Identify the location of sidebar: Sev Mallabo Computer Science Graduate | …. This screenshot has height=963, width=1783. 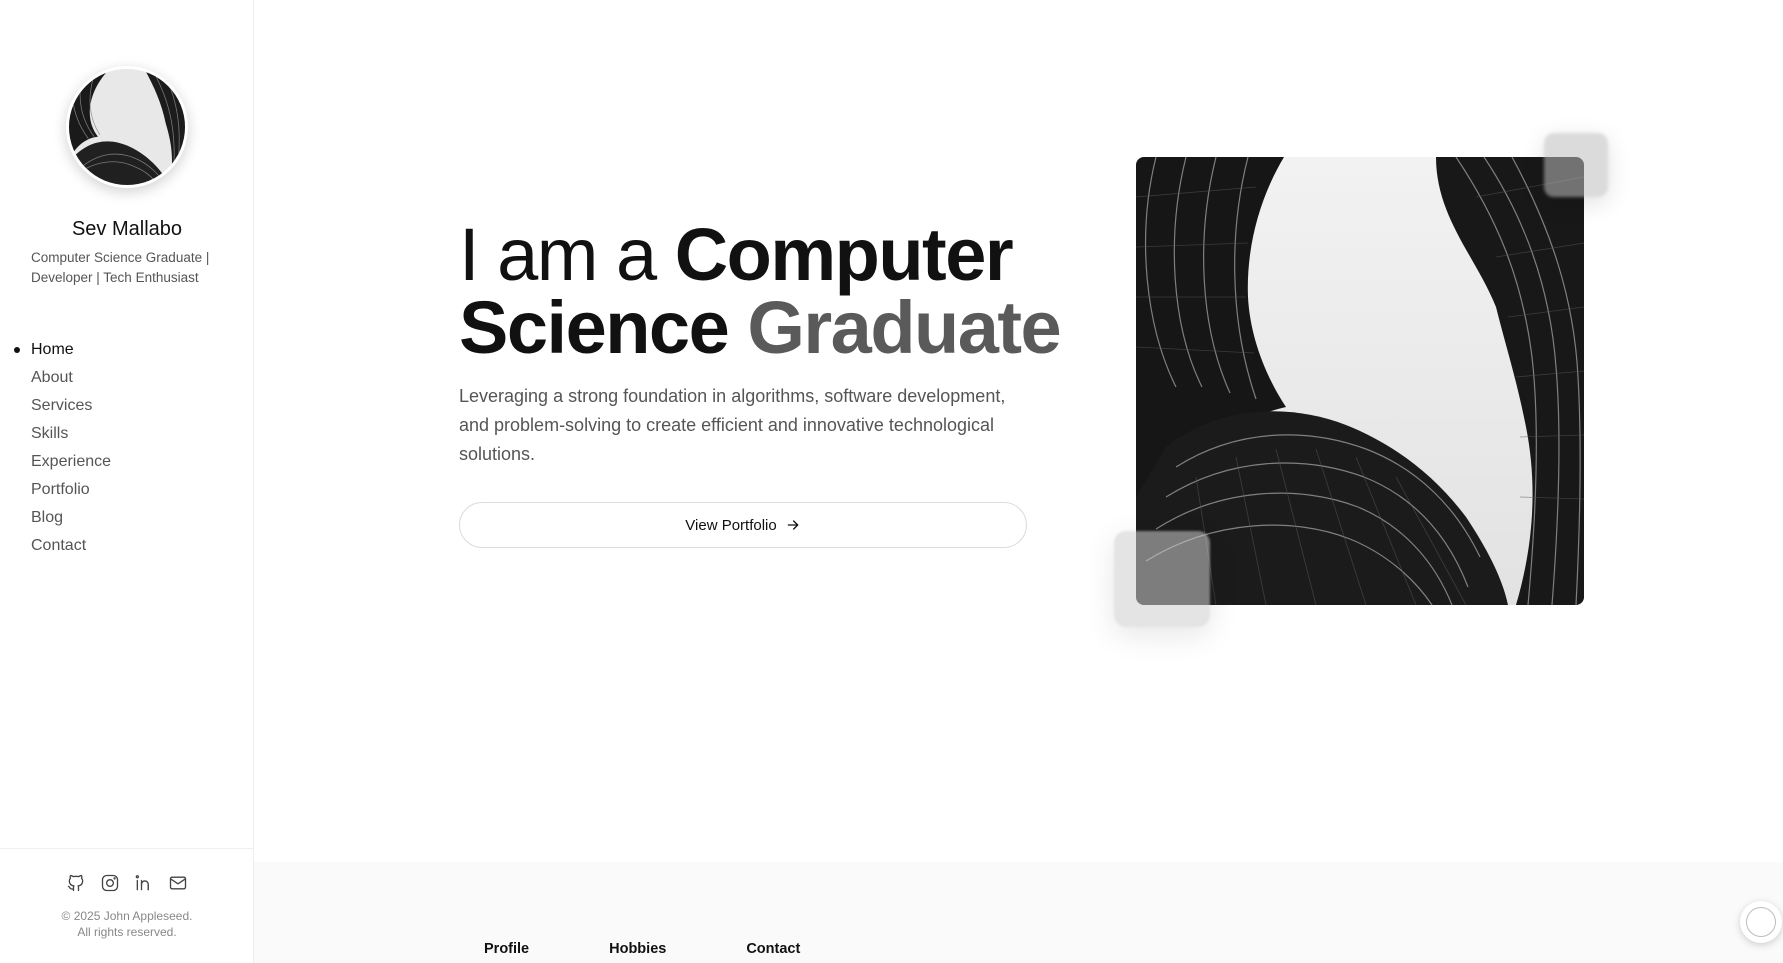
(127, 481).